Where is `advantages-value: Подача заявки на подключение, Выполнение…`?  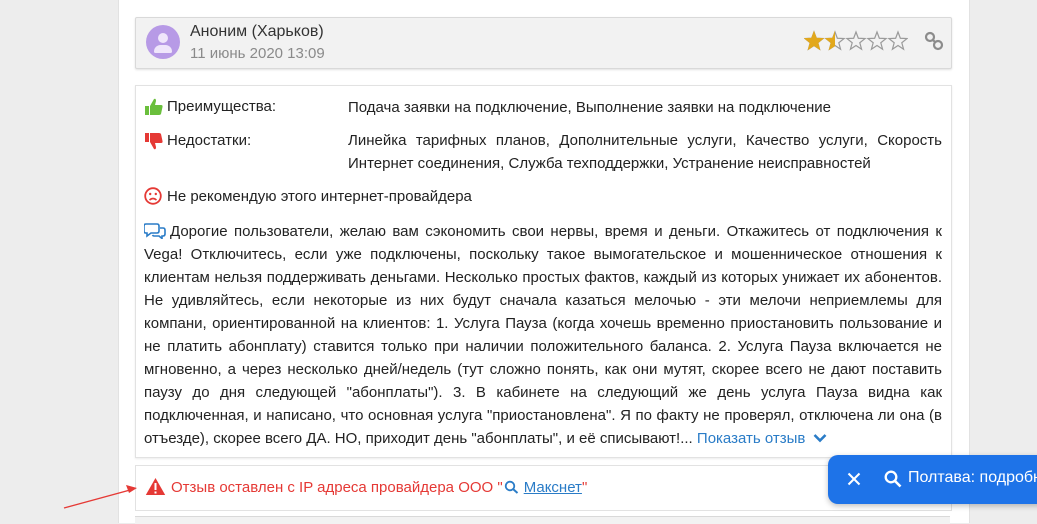 advantages-value: Подача заявки на подключение, Выполнение… is located at coordinates (590, 107).